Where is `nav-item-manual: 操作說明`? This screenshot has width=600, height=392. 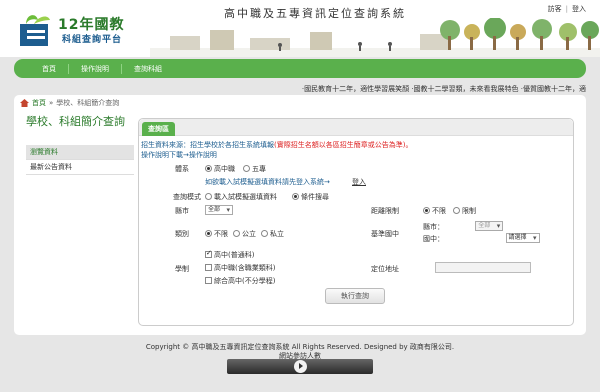
nav-item-manual: 操作說明 is located at coordinates (95, 68).